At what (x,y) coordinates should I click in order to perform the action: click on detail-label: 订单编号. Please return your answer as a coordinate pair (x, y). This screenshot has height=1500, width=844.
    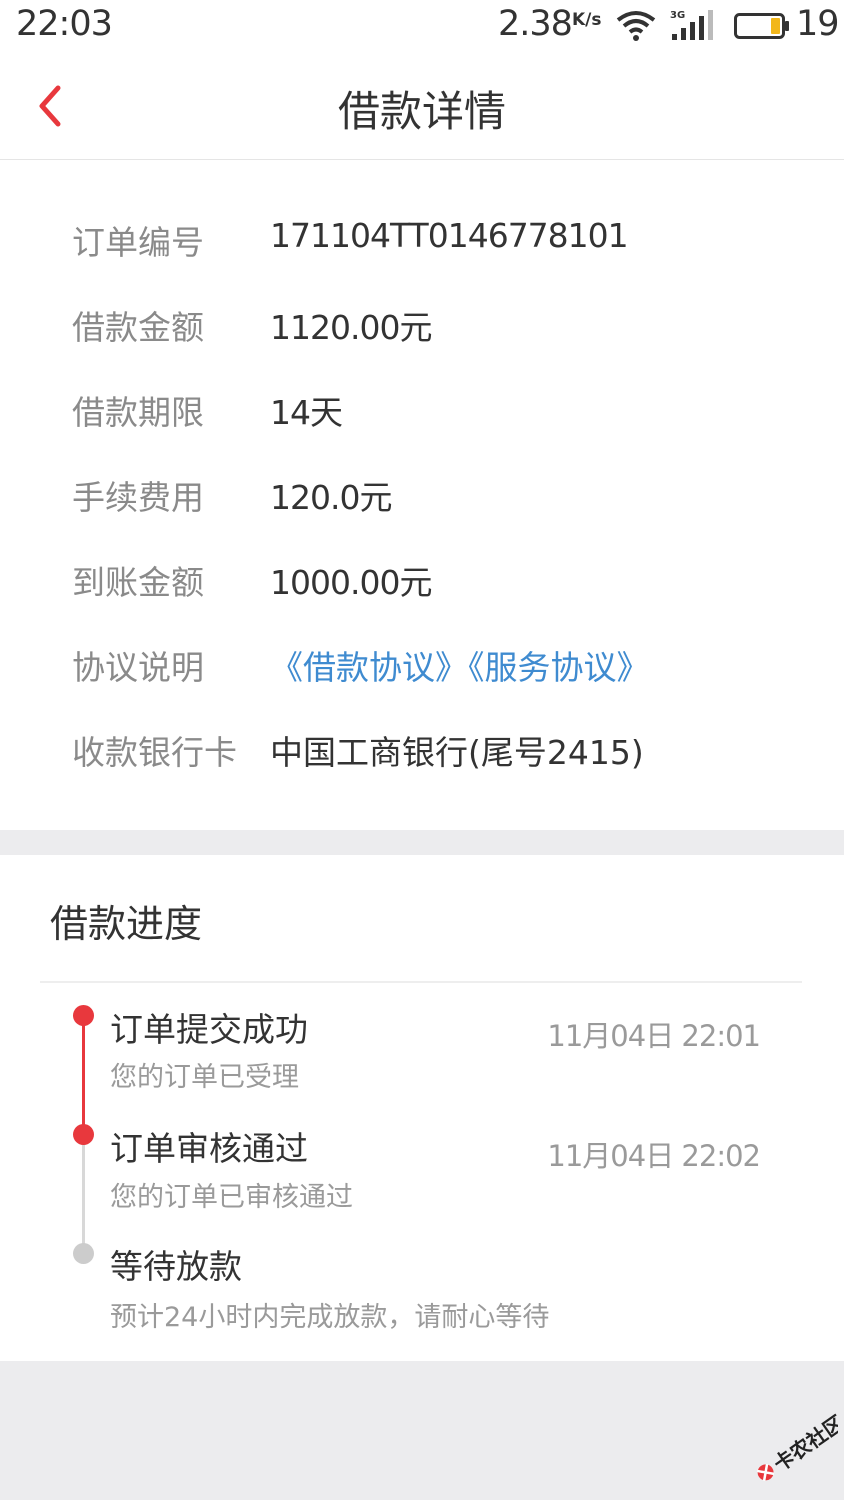
    Looking at the image, I should click on (138, 242).